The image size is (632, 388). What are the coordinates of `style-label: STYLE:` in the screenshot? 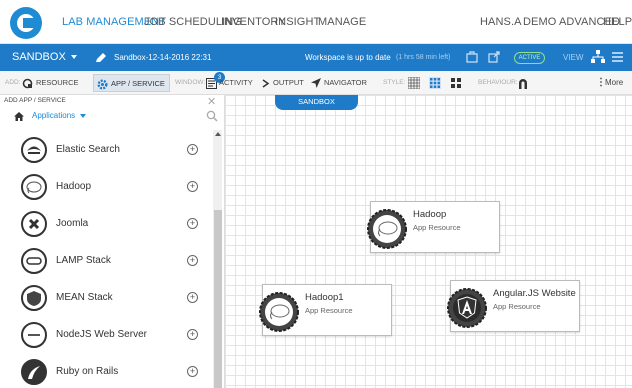 It's located at (394, 82).